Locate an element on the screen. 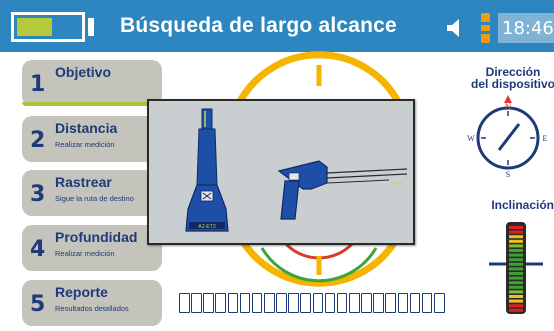  menu-label: Profundidad is located at coordinates (96, 237).